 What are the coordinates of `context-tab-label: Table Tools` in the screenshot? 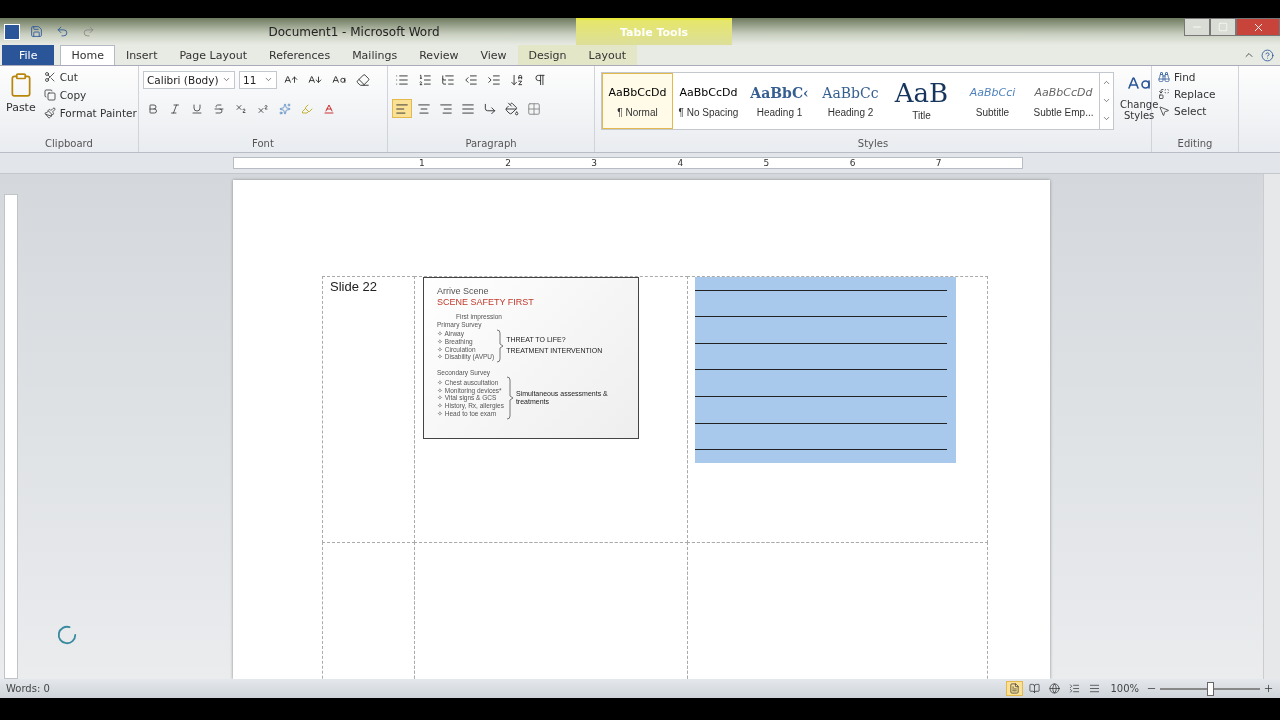 It's located at (654, 31).